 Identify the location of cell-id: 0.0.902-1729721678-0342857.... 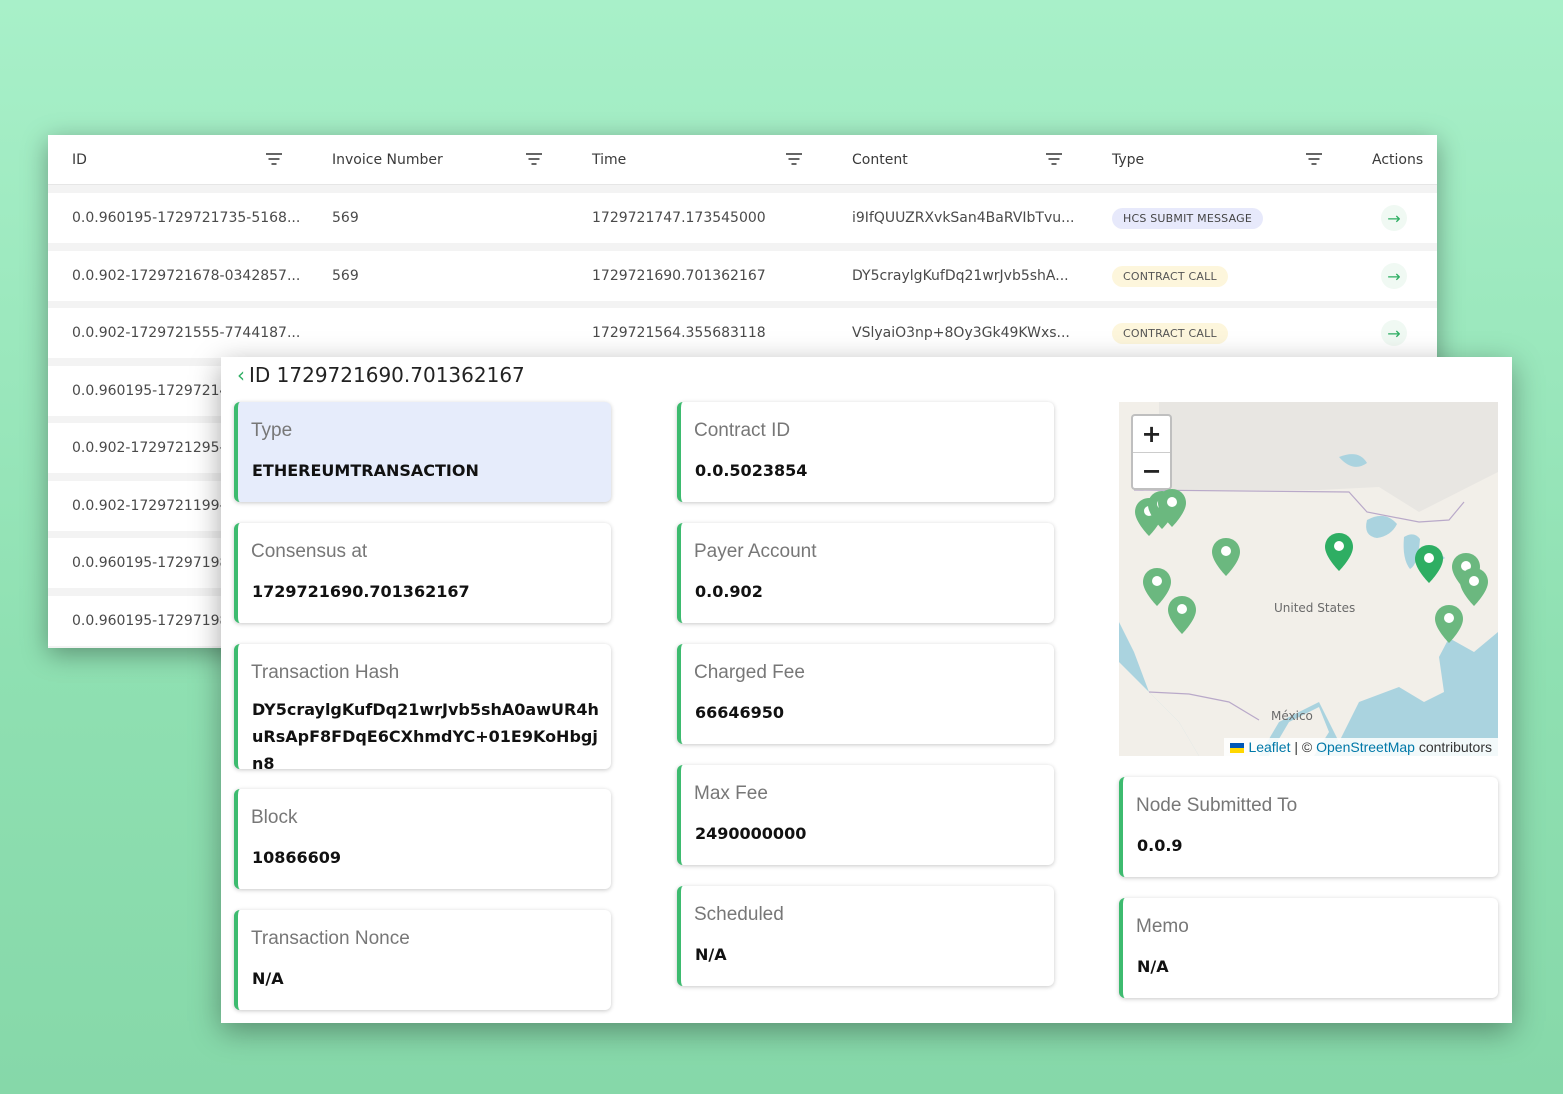
(186, 276).